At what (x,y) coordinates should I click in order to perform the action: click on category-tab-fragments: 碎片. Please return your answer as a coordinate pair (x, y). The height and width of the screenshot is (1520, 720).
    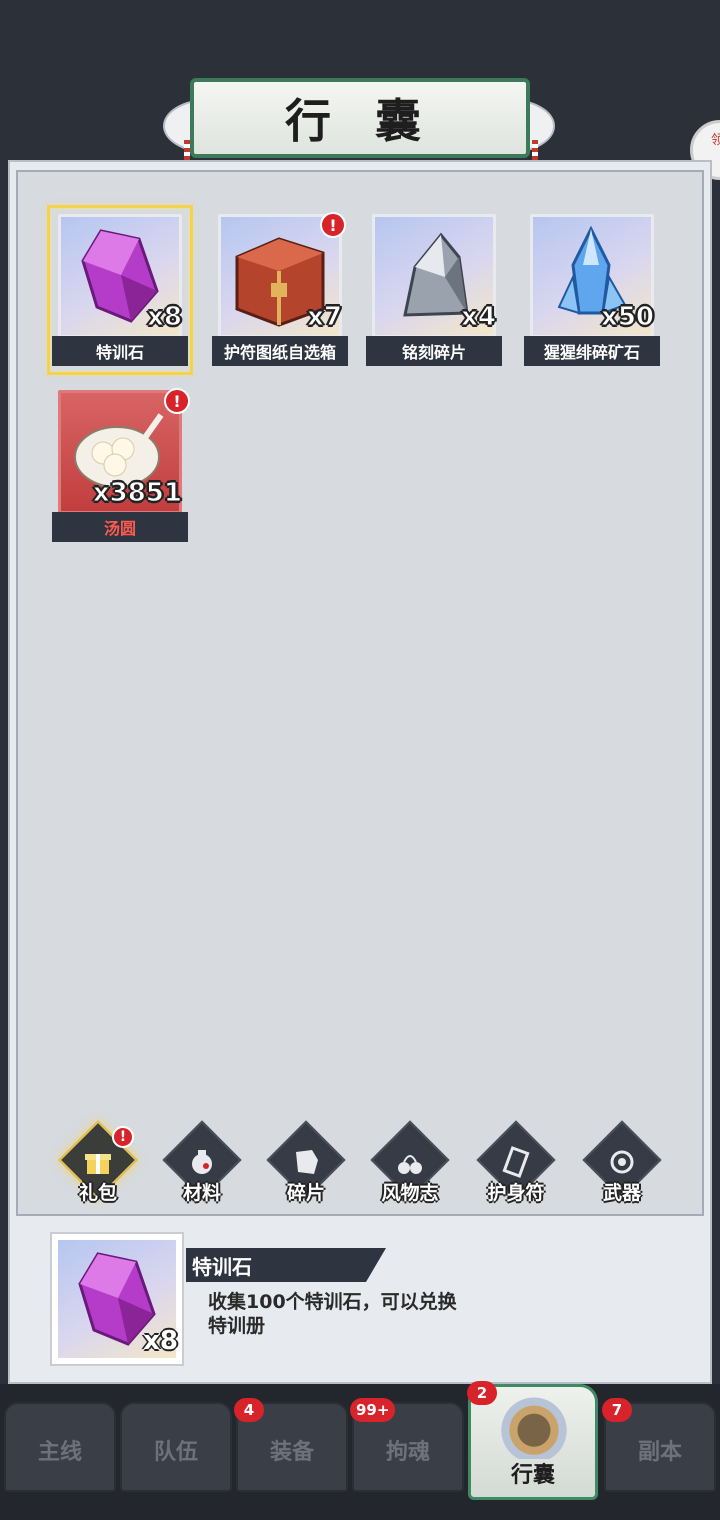
    Looking at the image, I should click on (306, 1166).